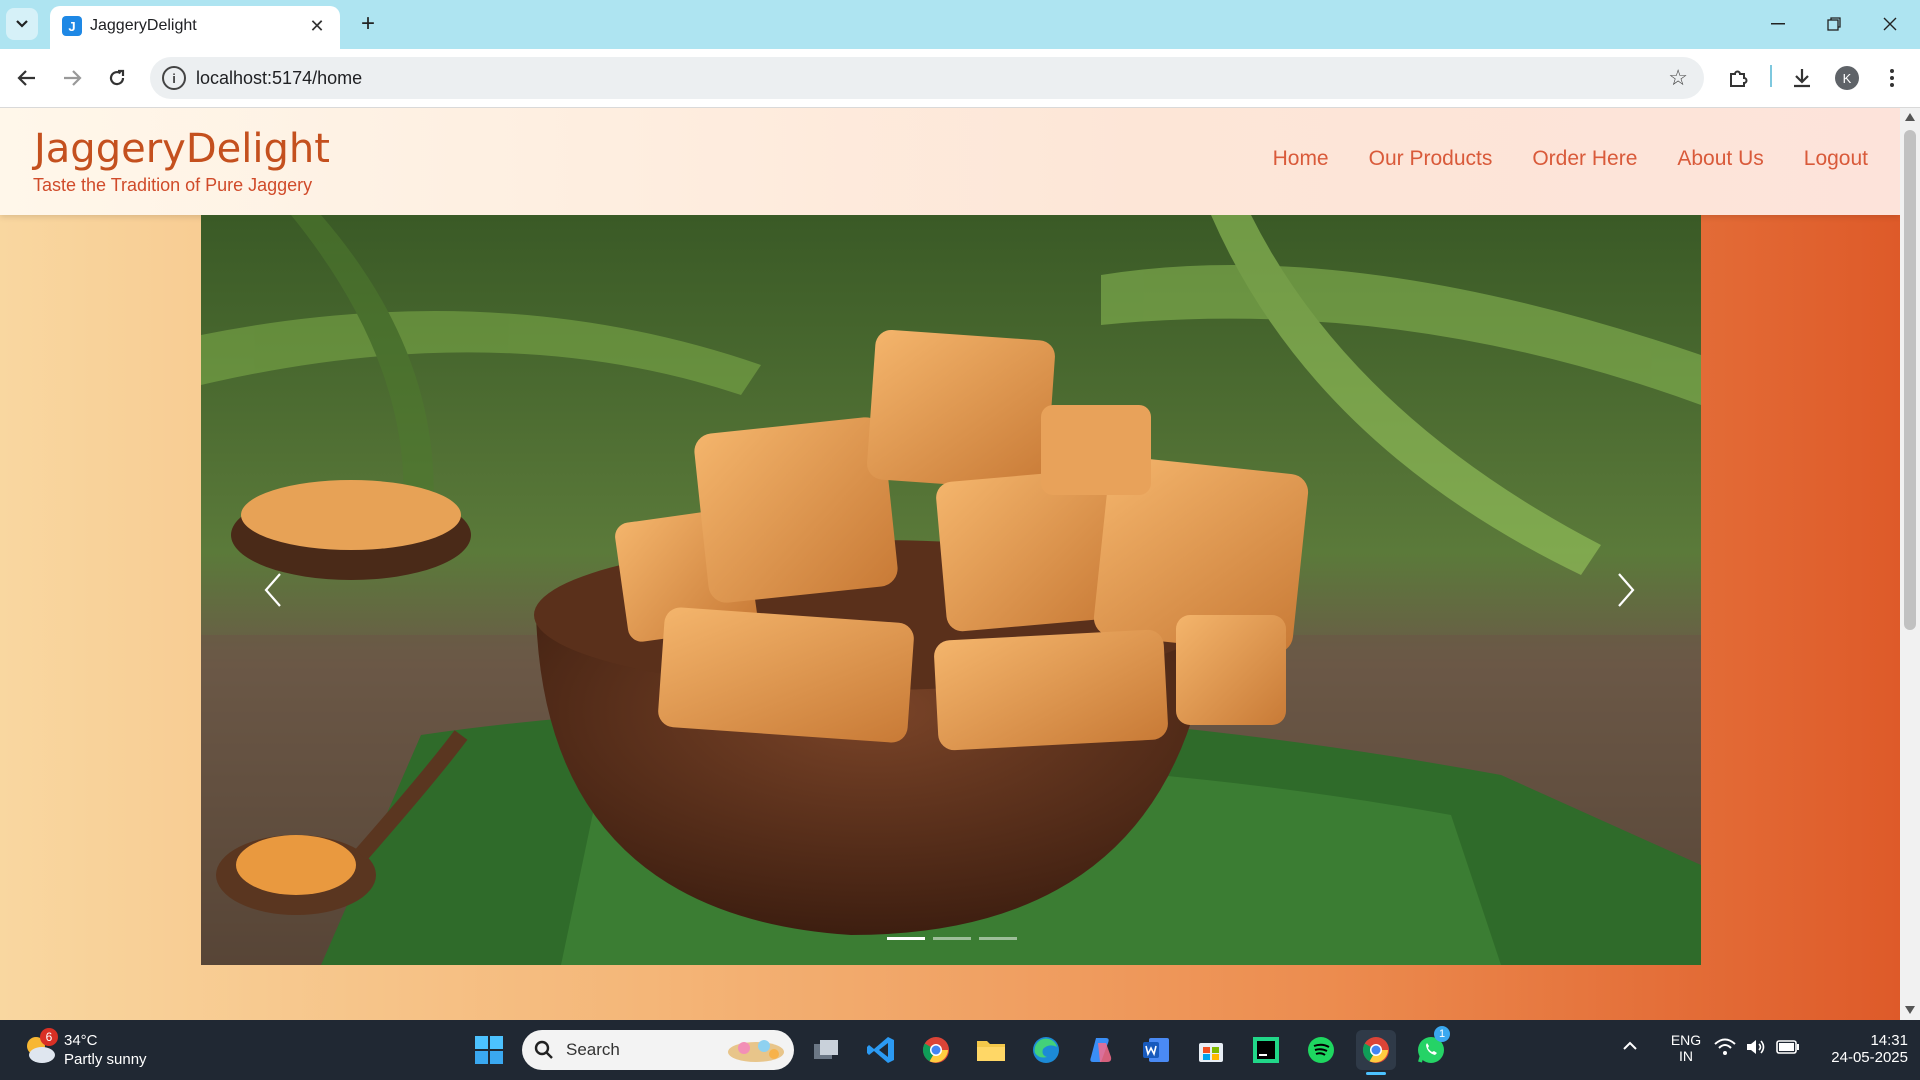  Describe the element at coordinates (105, 1059) in the screenshot. I see `weather-desc: Partly sunny` at that location.